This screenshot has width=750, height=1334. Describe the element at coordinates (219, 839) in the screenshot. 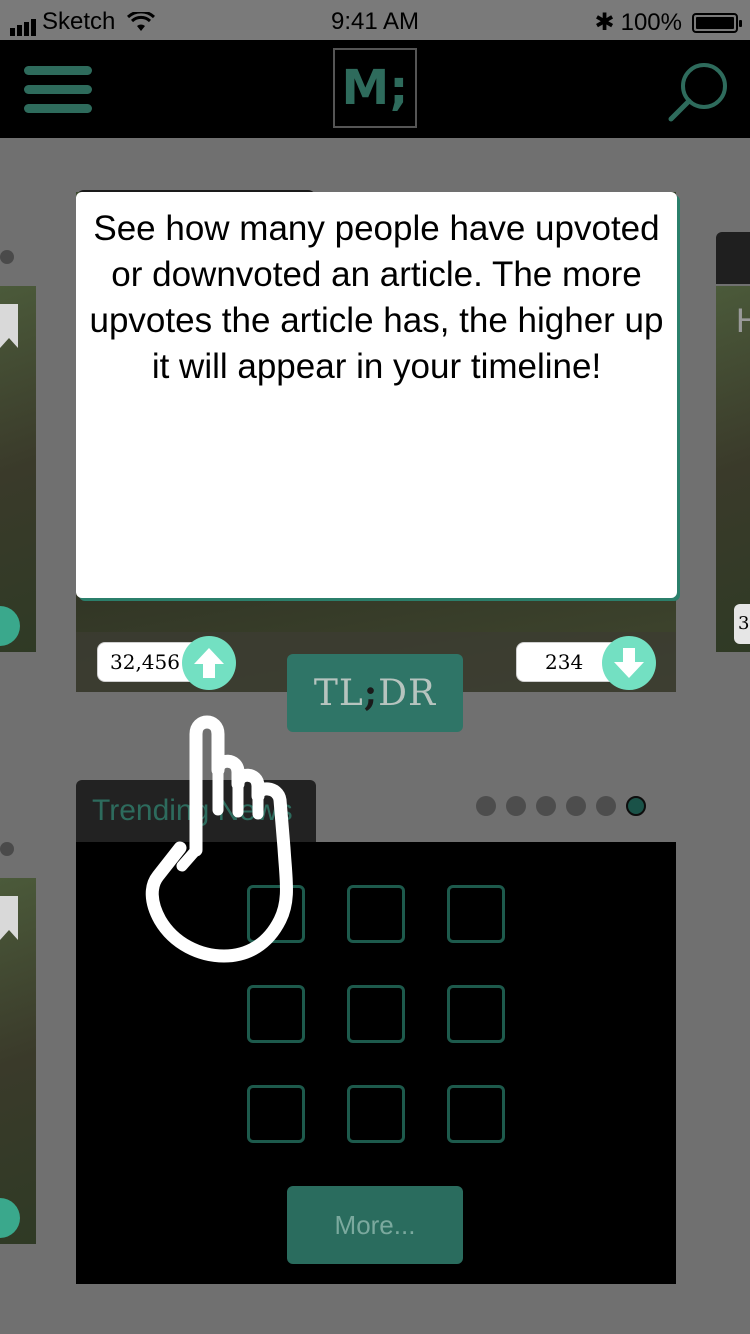

I see `hand-pointer-icon` at that location.